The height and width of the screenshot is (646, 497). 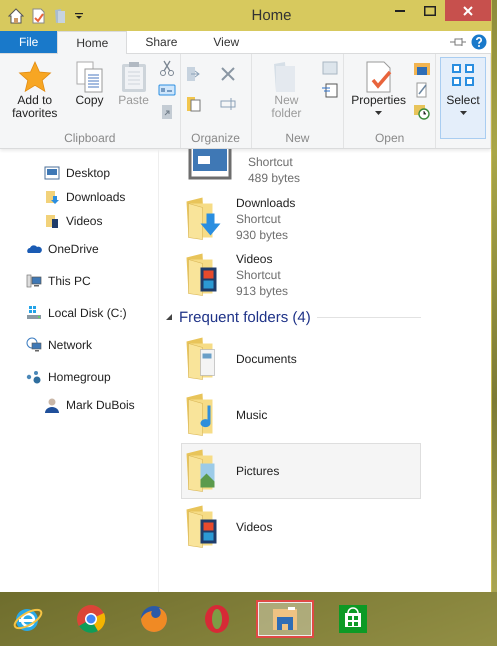 I want to click on network-icon, so click(x=34, y=345).